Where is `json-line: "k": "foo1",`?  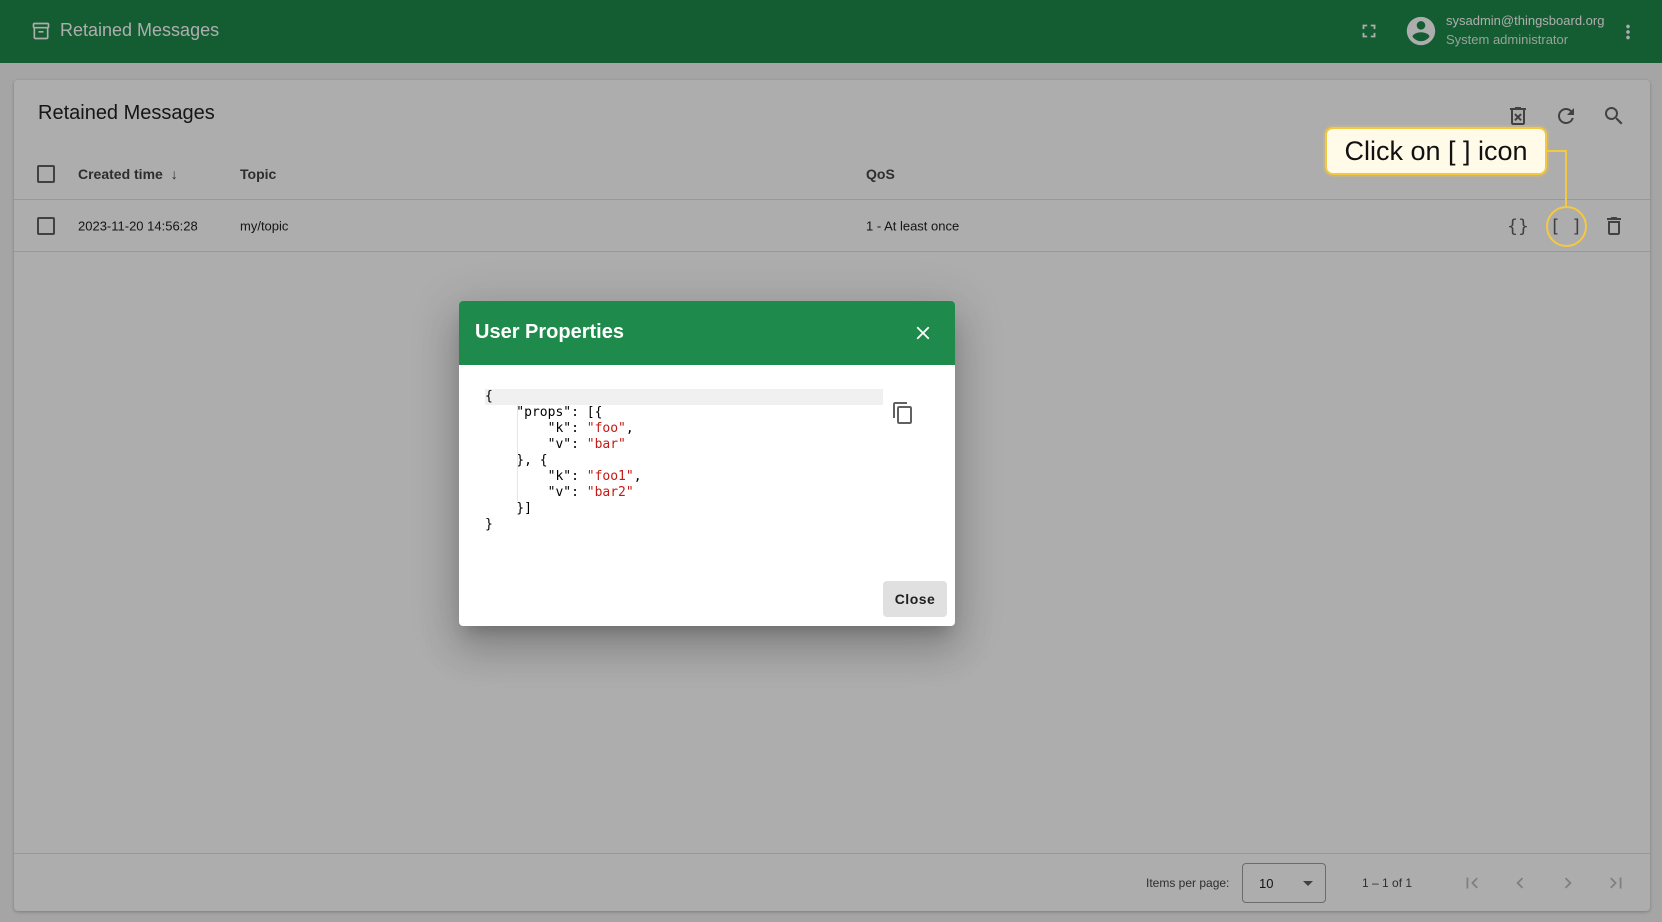 json-line: "k": "foo1", is located at coordinates (563, 476).